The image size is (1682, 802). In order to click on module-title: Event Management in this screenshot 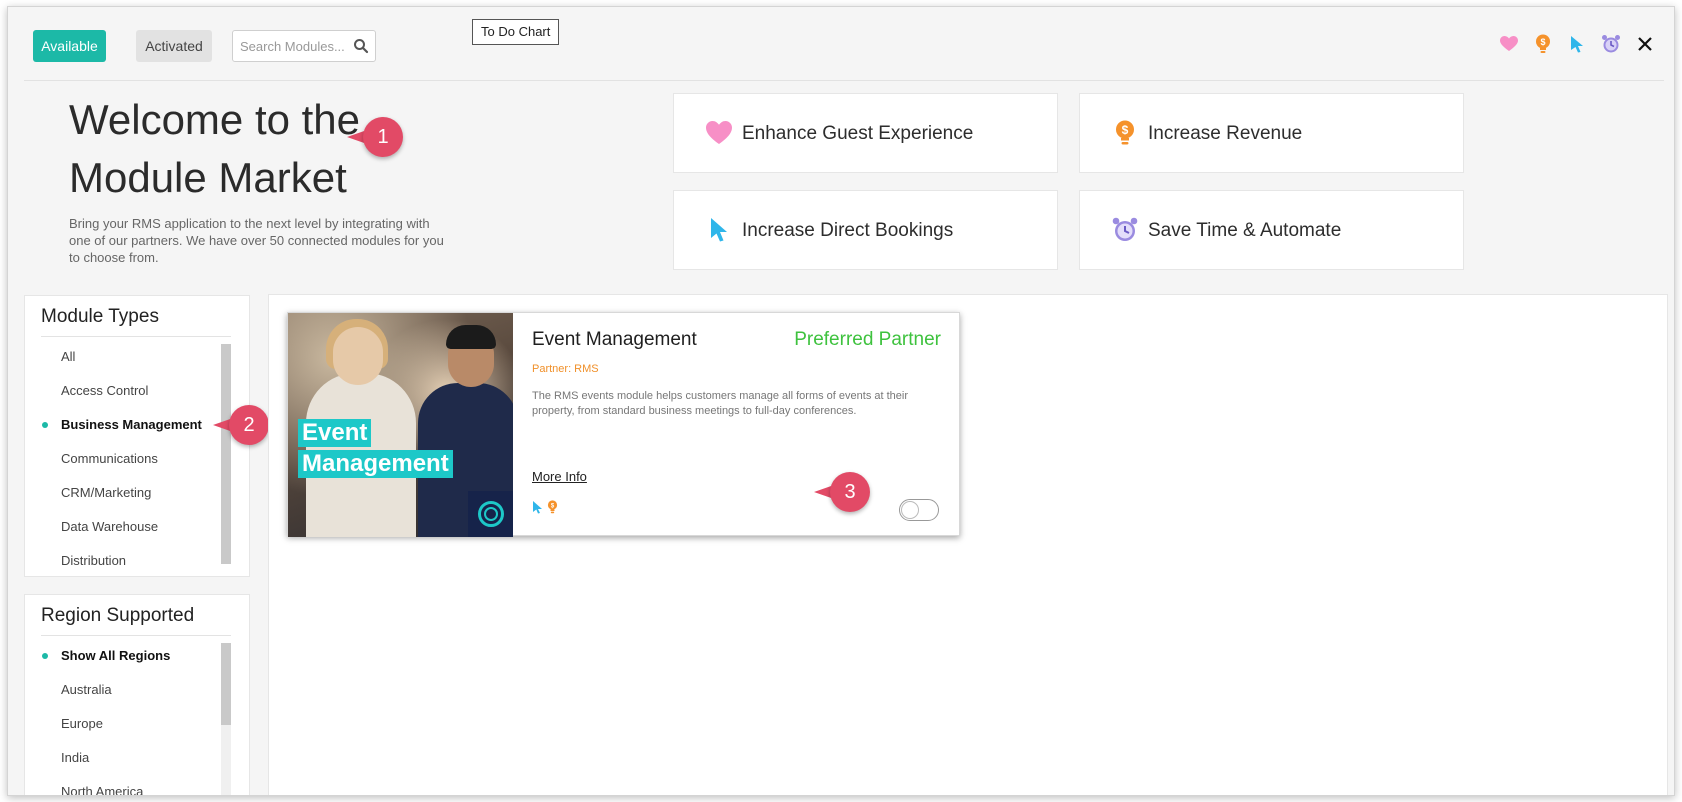, I will do `click(614, 339)`.